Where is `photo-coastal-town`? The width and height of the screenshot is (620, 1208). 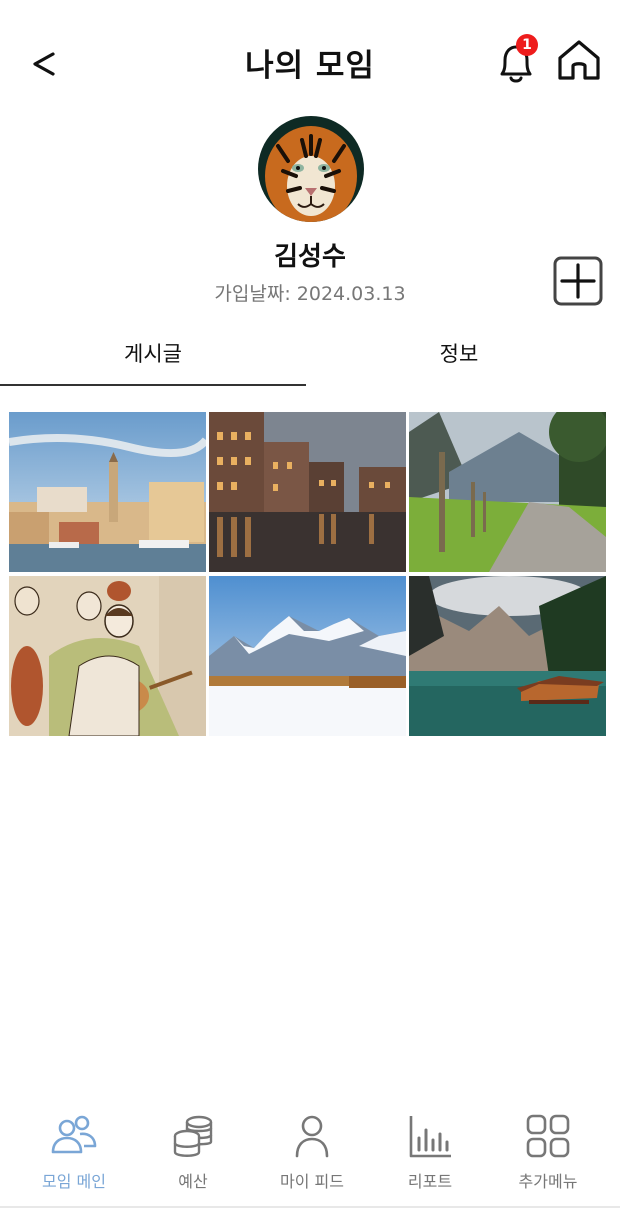
photo-coastal-town is located at coordinates (107, 492).